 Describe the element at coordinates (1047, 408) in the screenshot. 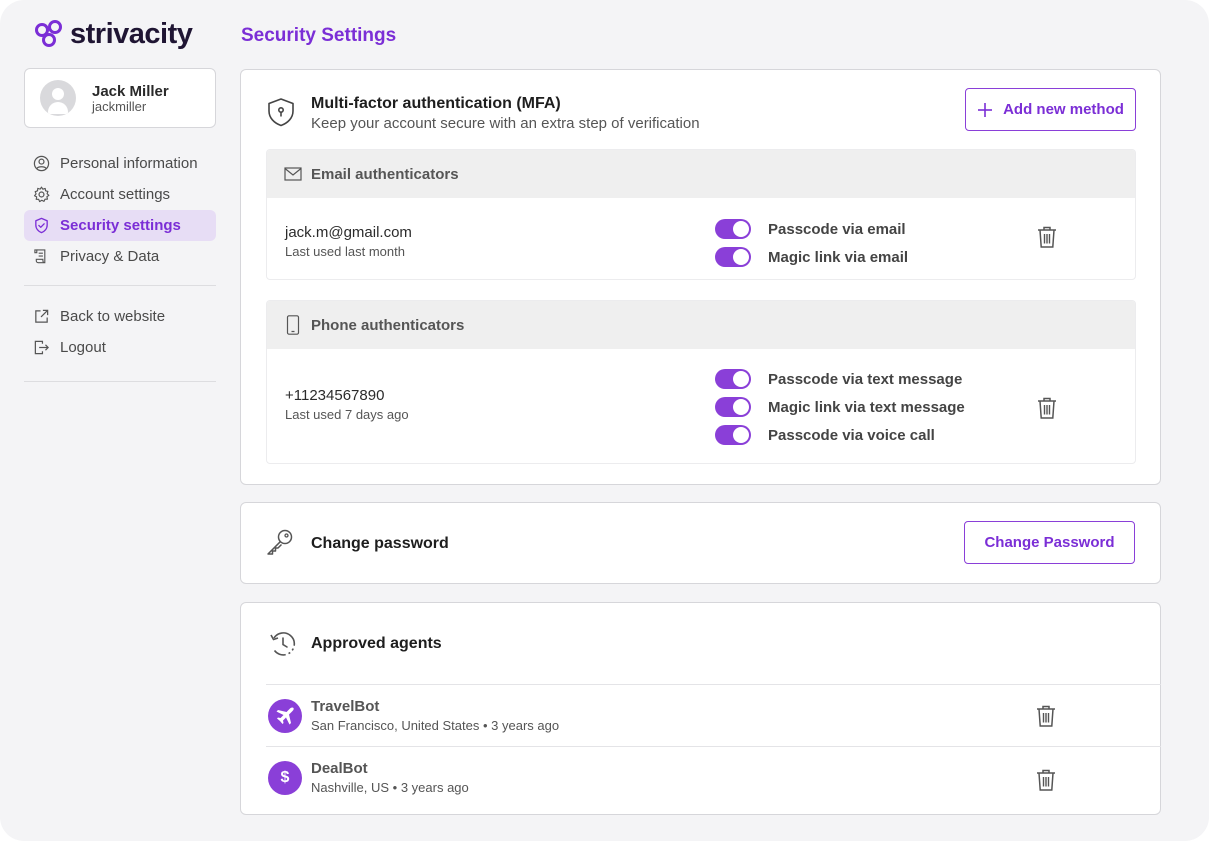

I see `delete-phone-authenticator-trash-icon` at that location.